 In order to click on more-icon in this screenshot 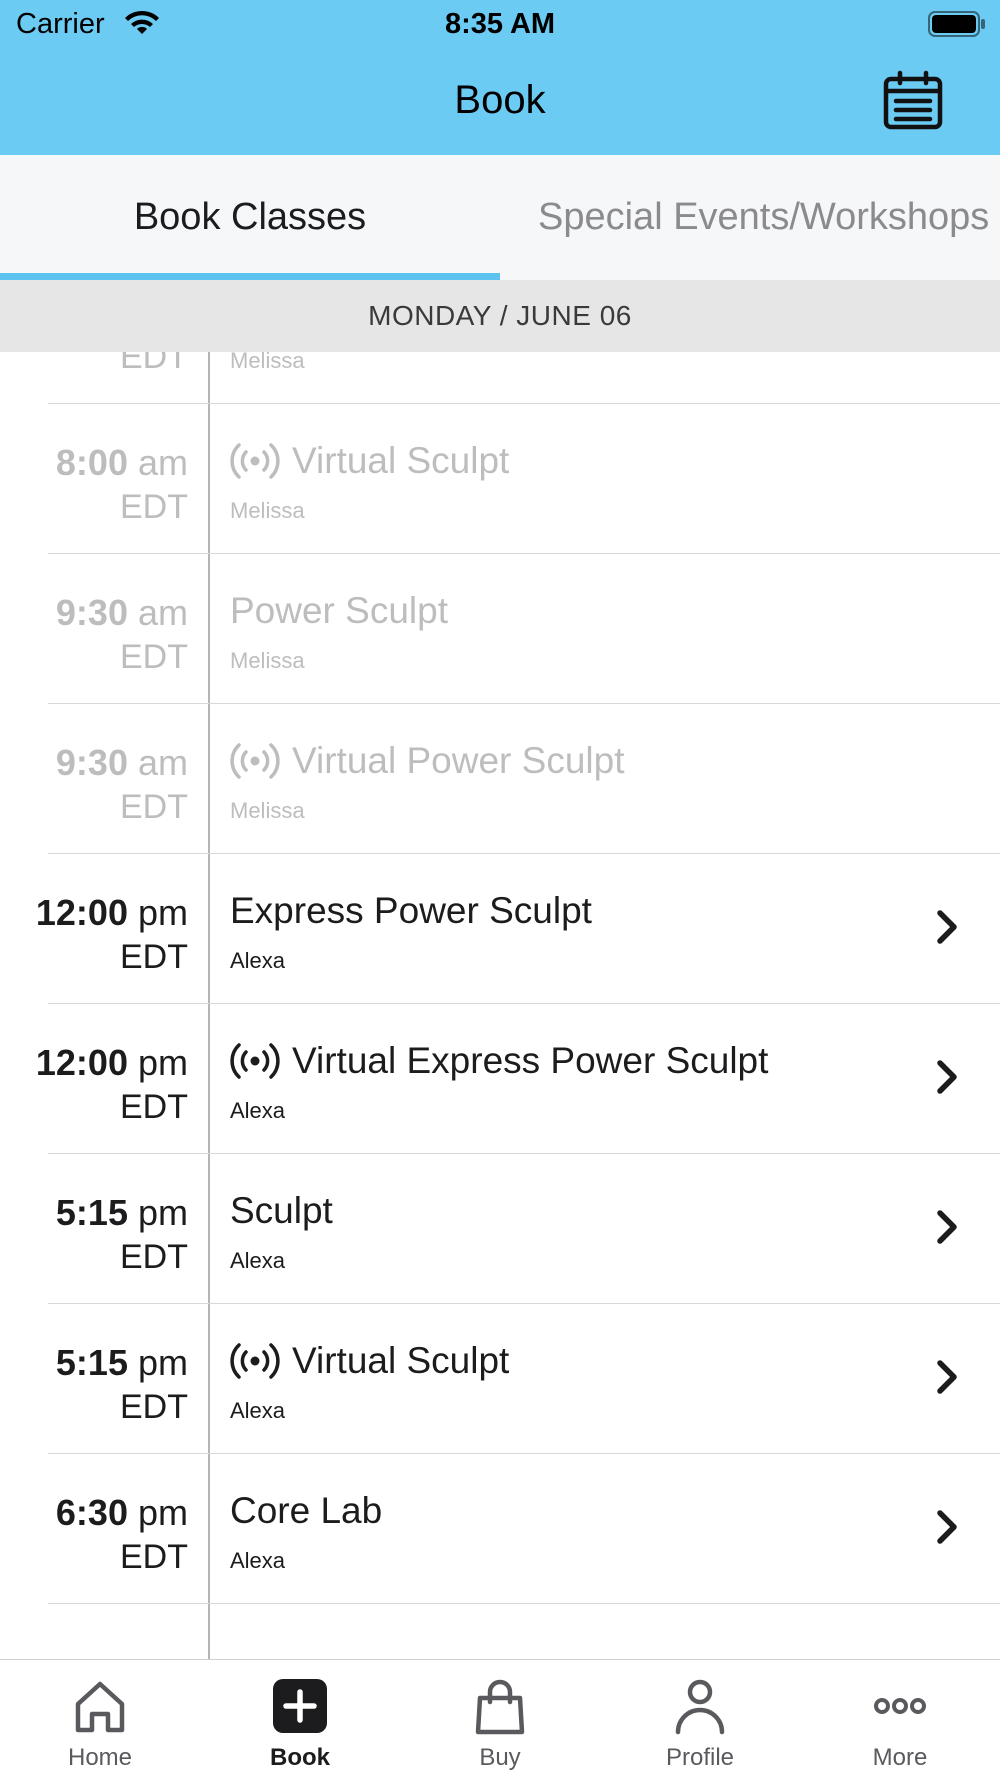, I will do `click(900, 1706)`.